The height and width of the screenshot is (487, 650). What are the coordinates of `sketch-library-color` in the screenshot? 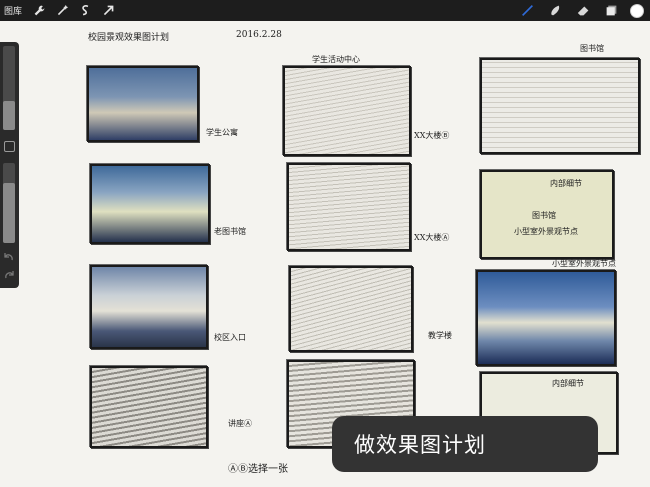 It's located at (546, 318).